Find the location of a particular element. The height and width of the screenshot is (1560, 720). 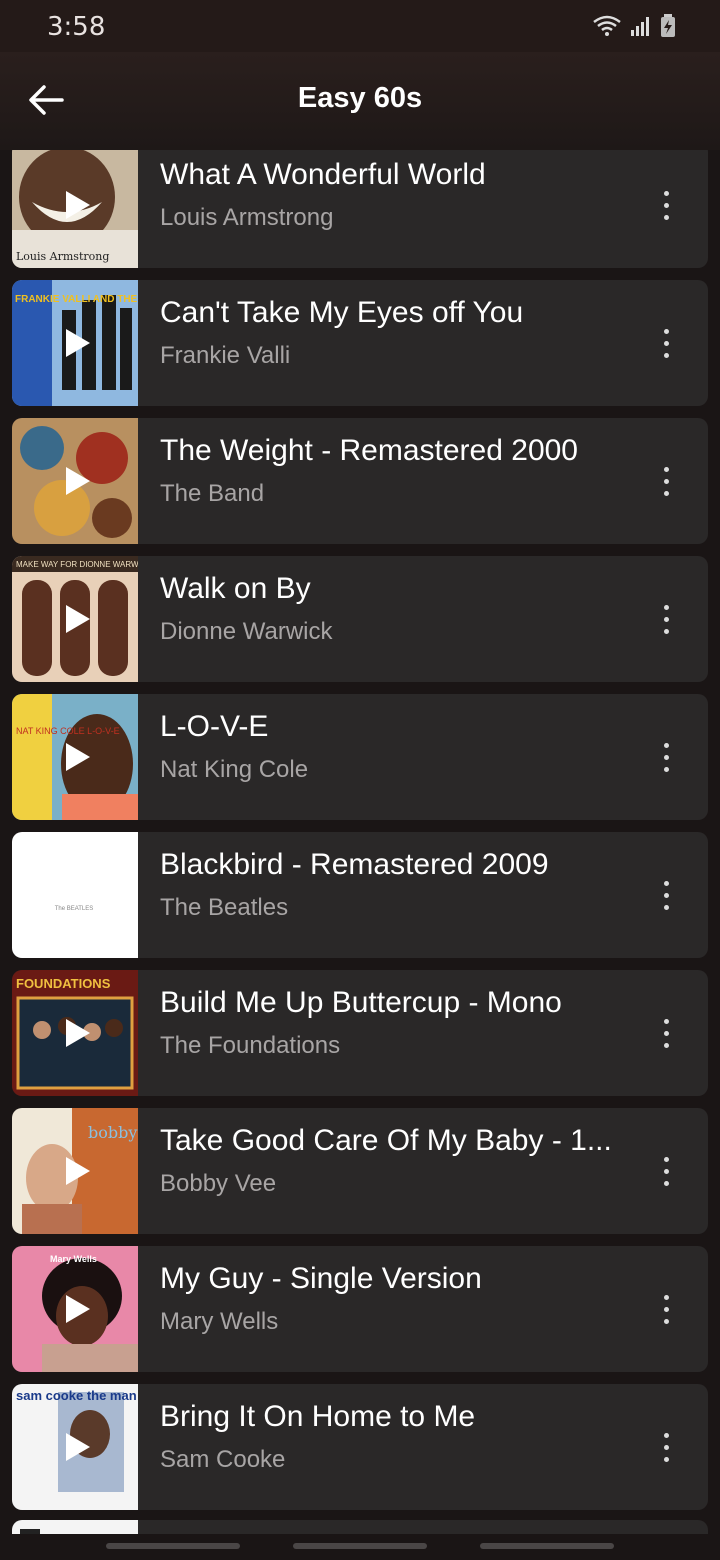

album-art: NAT KING COLE L-O-V-E is located at coordinates (75, 757).